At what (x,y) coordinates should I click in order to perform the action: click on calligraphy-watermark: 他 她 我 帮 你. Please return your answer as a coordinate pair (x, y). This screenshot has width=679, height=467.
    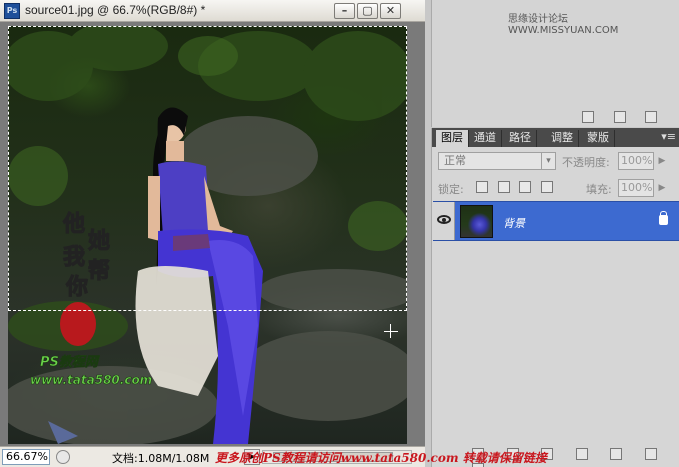
    Looking at the image, I should click on (86, 256).